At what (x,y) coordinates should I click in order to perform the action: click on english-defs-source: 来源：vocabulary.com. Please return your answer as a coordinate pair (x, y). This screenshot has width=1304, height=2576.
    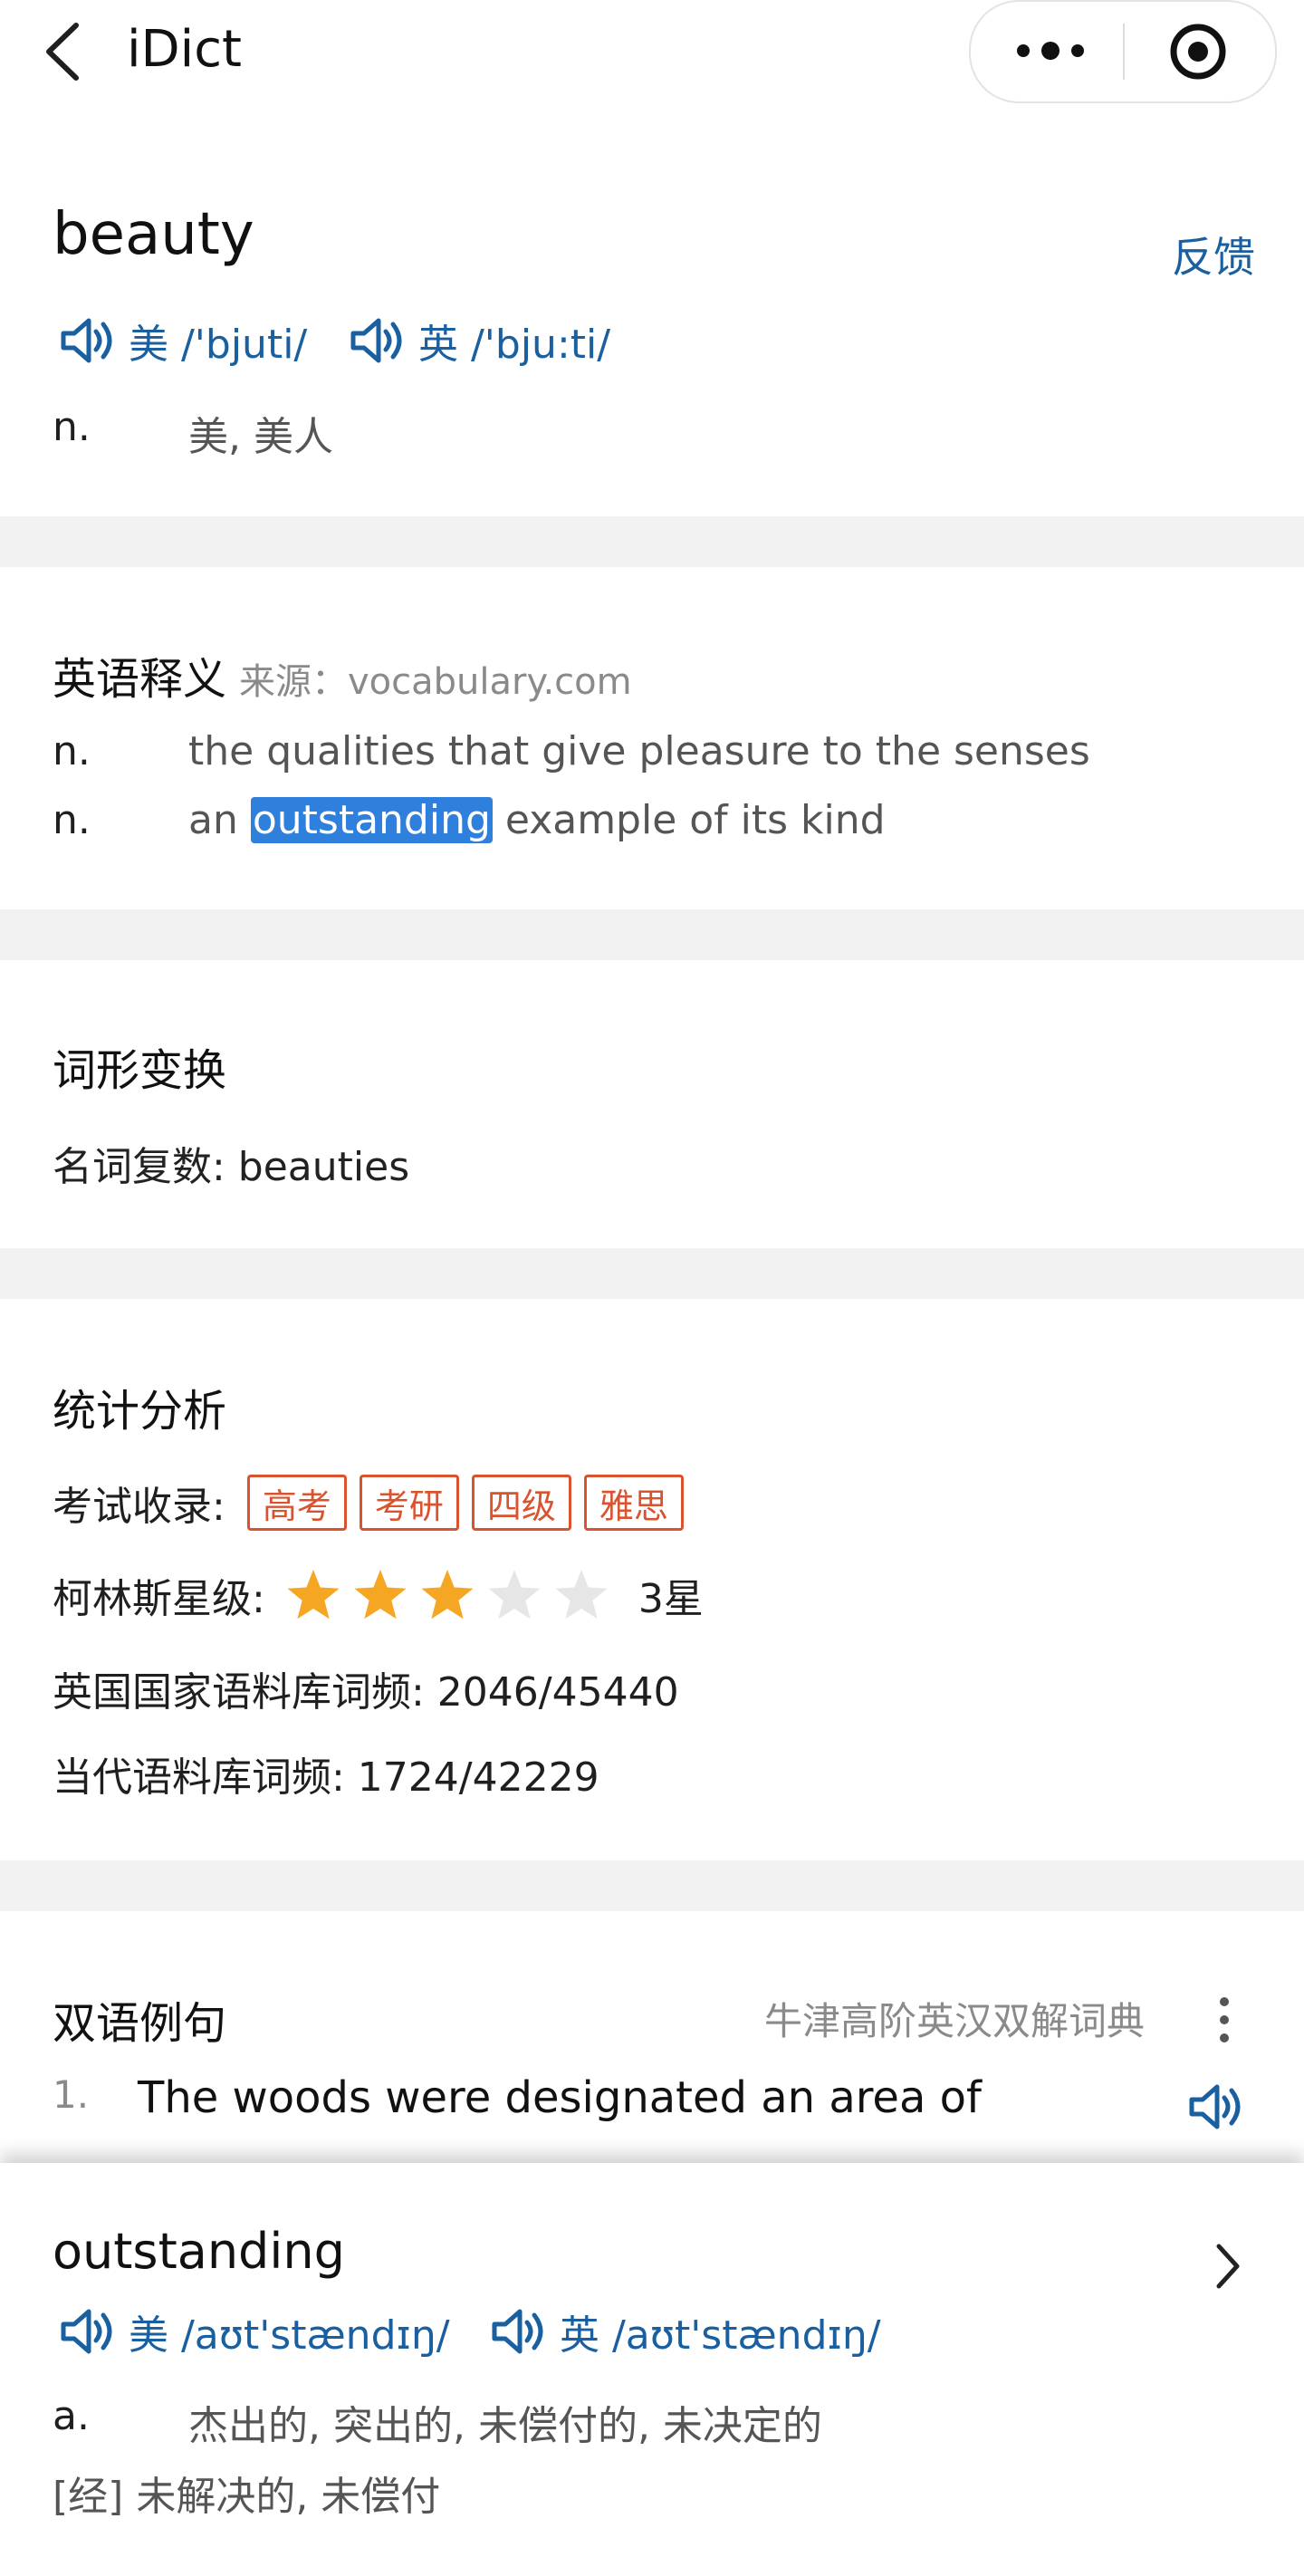
    Looking at the image, I should click on (435, 682).